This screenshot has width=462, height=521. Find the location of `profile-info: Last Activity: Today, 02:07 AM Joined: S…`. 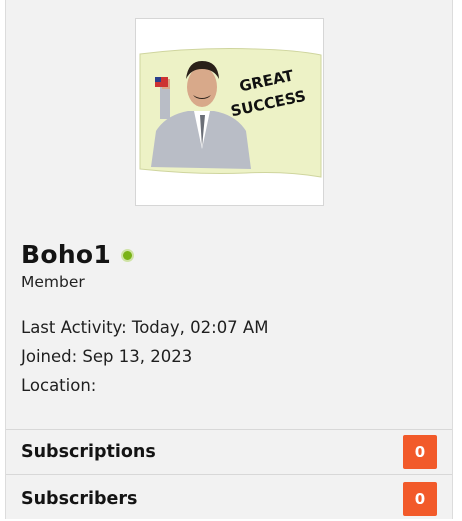

profile-info: Last Activity: Today, 02:07 AM Joined: S… is located at coordinates (144, 356).